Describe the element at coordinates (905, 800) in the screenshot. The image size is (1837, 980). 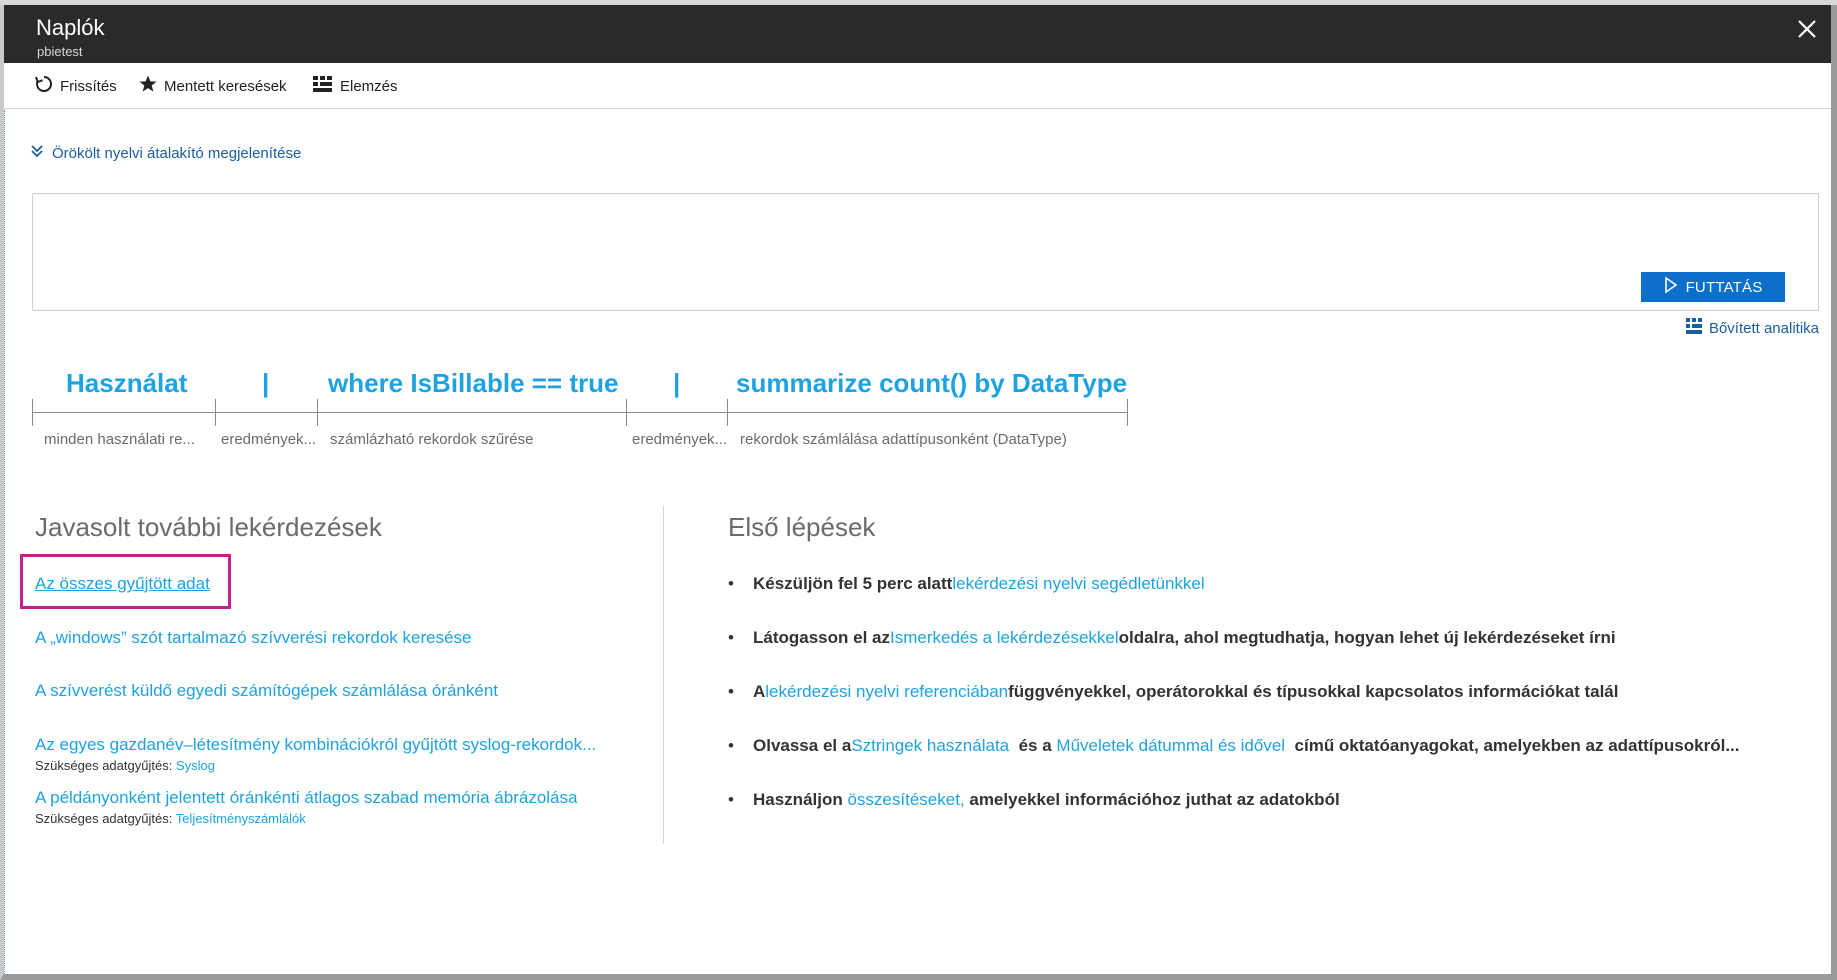
I see `step-link: összesítéseket,` at that location.